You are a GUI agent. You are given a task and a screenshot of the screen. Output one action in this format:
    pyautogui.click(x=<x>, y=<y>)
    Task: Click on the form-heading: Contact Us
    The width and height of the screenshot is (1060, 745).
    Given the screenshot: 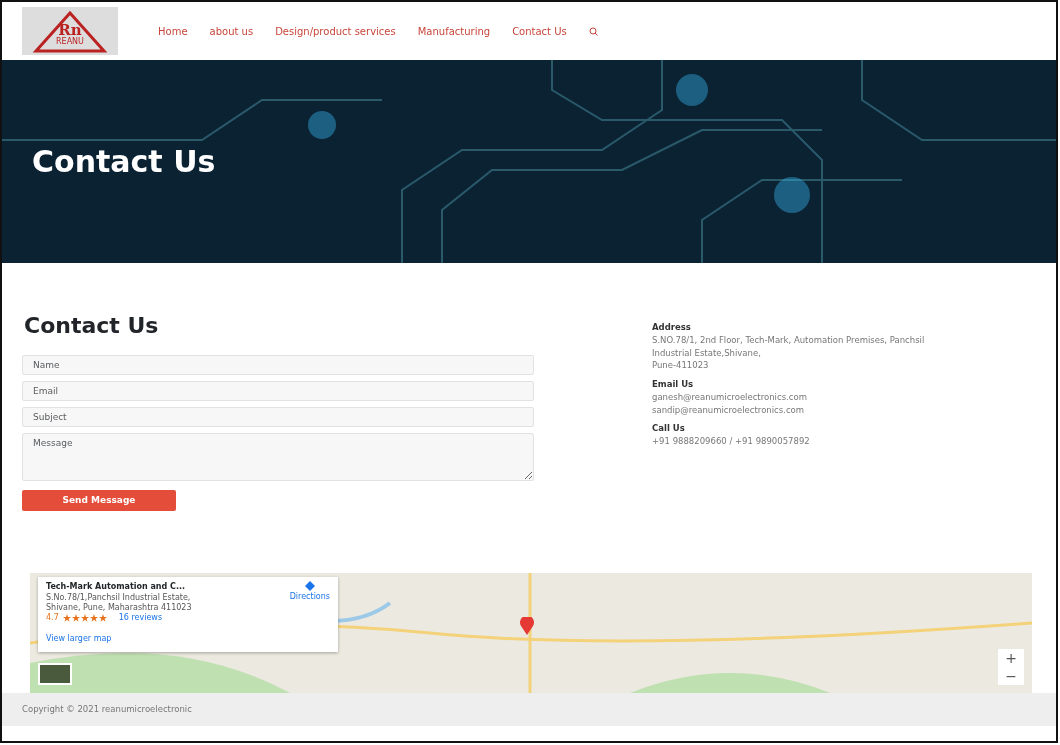 What is the action you would take?
    pyautogui.click(x=92, y=326)
    